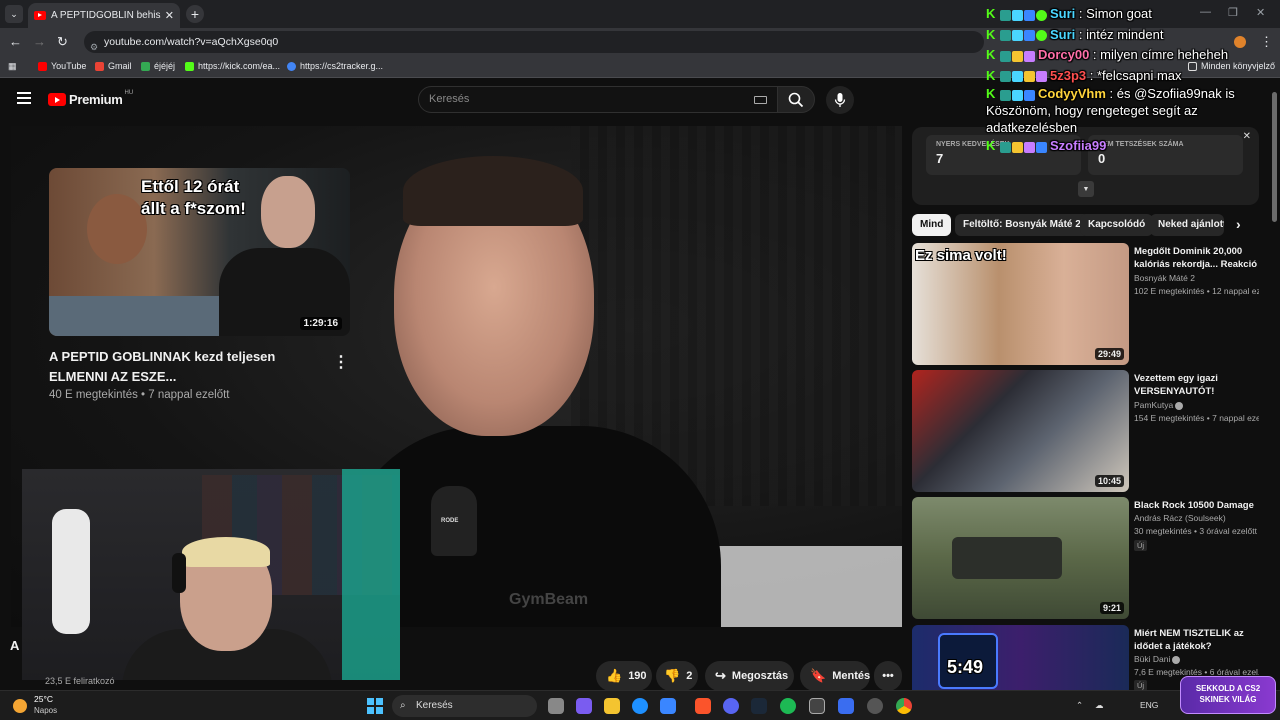 This screenshot has width=1280, height=720. I want to click on bookmark-icon: 🔖, so click(818, 675).